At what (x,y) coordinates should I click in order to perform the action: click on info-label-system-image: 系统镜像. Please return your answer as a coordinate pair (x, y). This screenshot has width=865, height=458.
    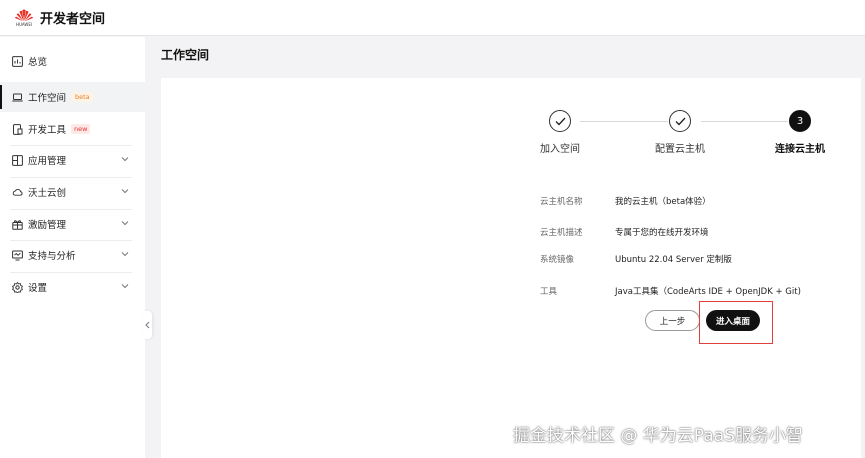
    Looking at the image, I should click on (557, 260).